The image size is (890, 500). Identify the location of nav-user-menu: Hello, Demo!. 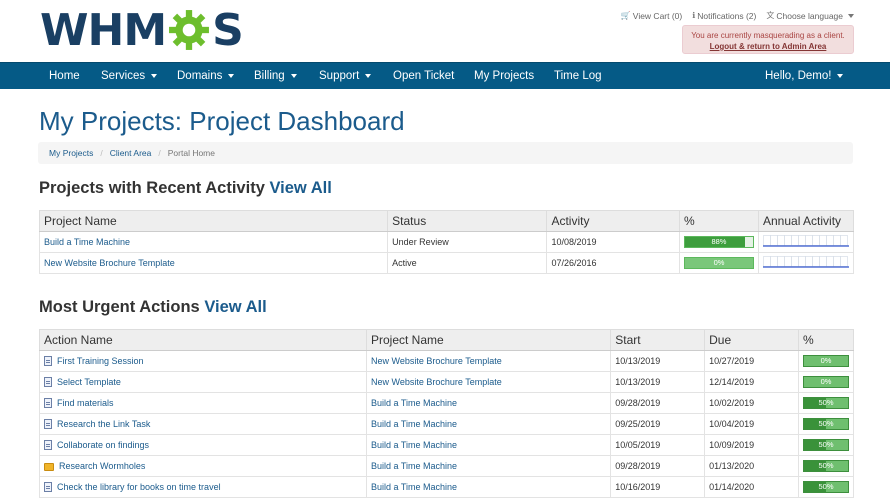
(804, 76).